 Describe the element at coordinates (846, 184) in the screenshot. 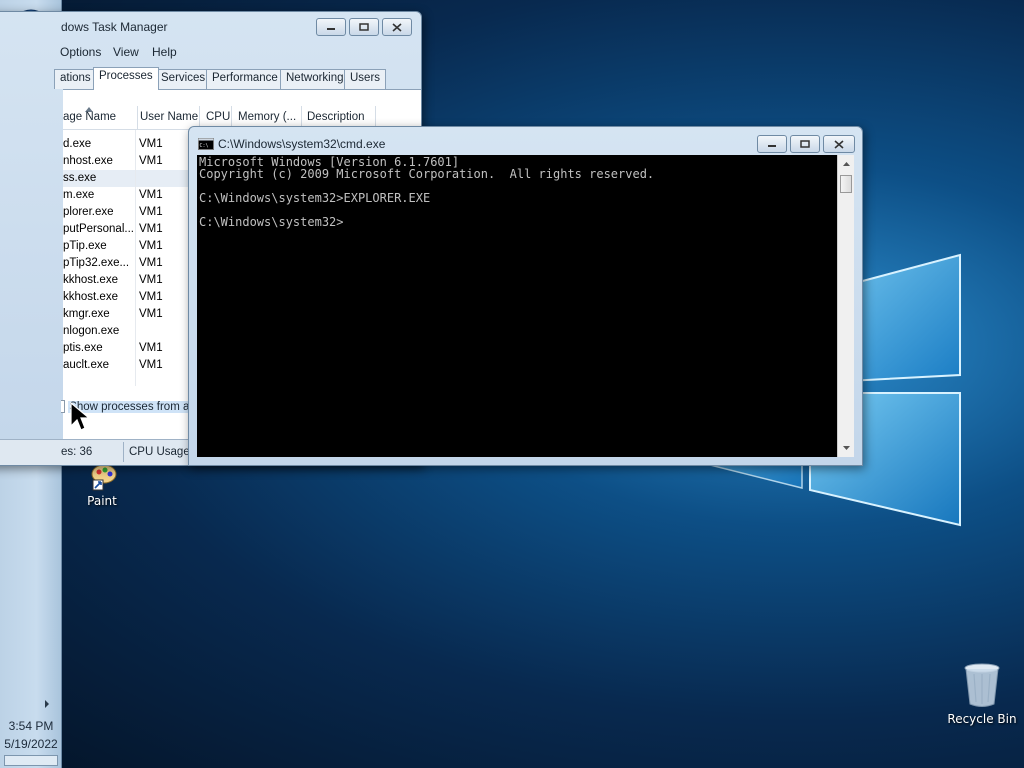

I see `scroll-thumb` at that location.